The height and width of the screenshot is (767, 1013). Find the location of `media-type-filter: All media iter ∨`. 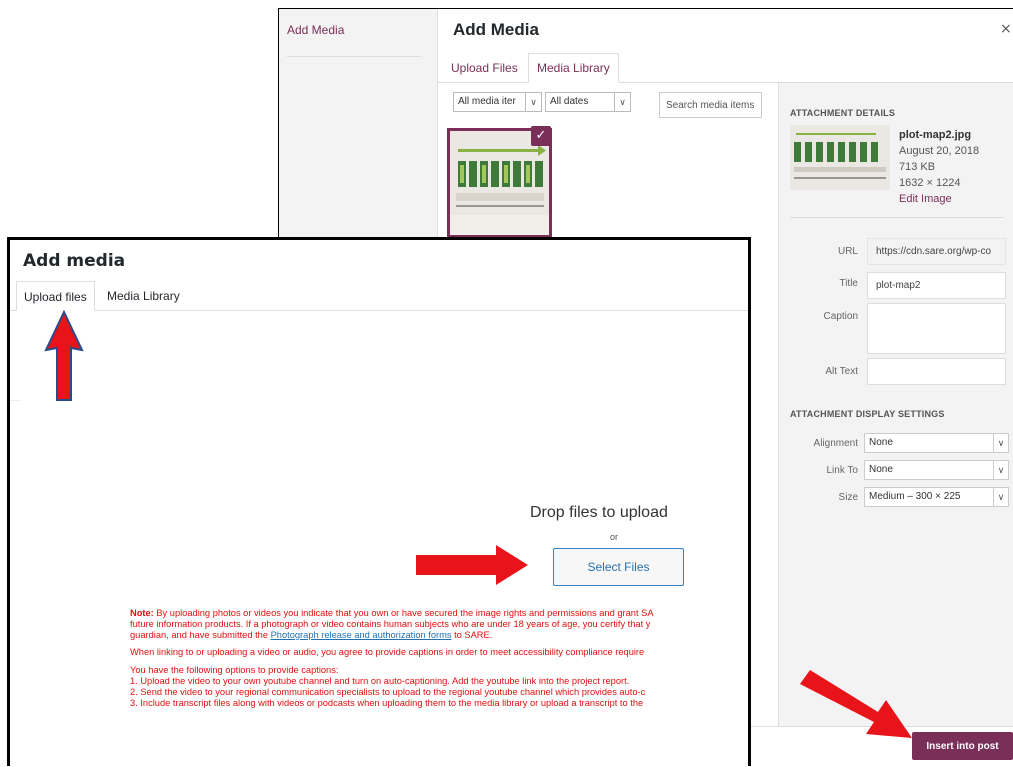

media-type-filter: All media iter ∨ is located at coordinates (497, 102).